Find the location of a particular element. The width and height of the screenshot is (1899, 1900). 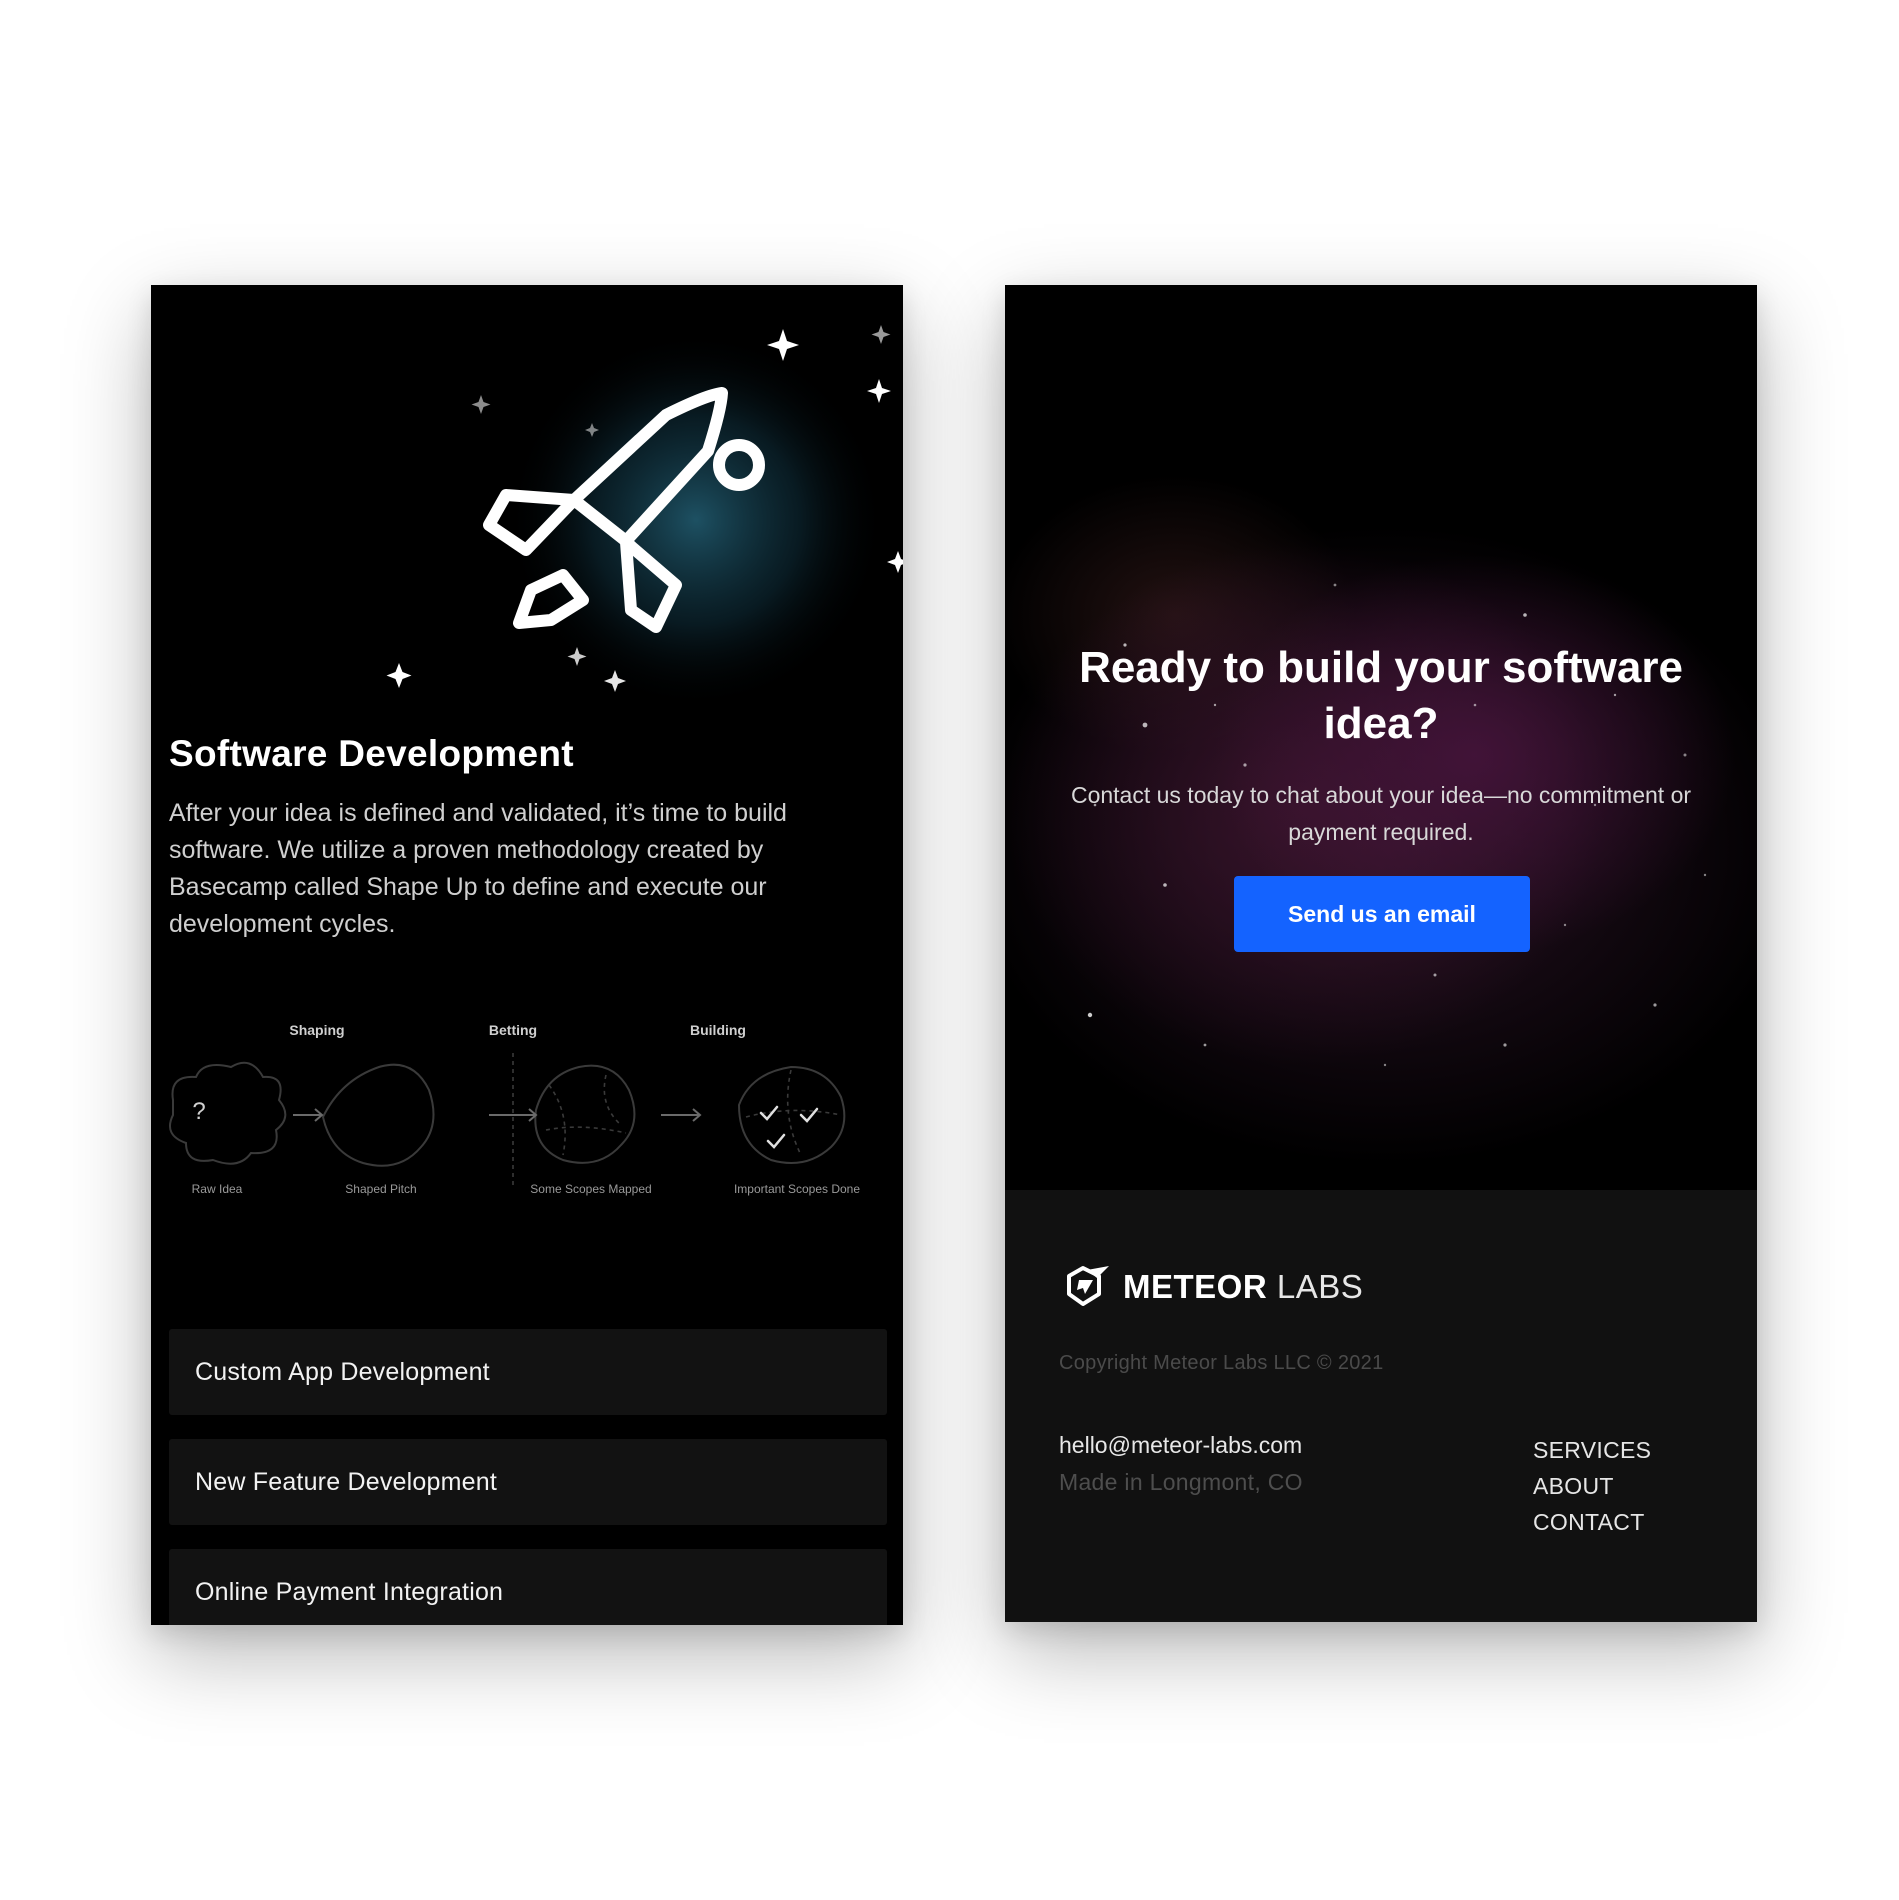

send-email-button: Send us an email is located at coordinates (1382, 914).